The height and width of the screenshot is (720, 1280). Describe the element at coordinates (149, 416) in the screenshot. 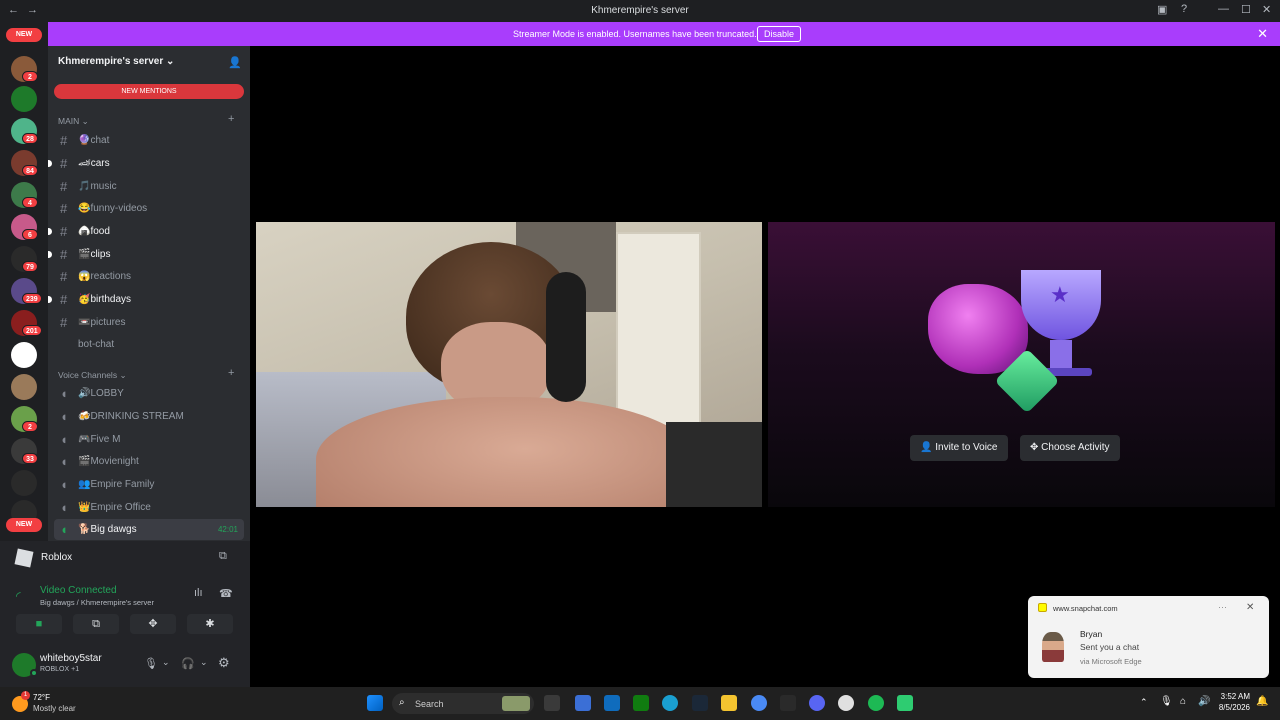

I see `voice-channel-drinking-stream: ◖ 🍻DRINKING STREAM` at that location.